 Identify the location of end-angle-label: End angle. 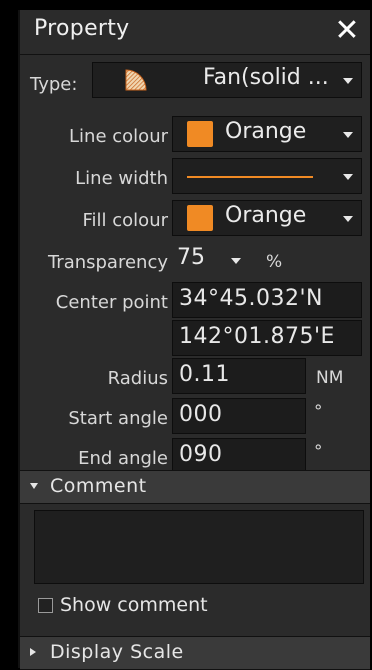
(123, 458).